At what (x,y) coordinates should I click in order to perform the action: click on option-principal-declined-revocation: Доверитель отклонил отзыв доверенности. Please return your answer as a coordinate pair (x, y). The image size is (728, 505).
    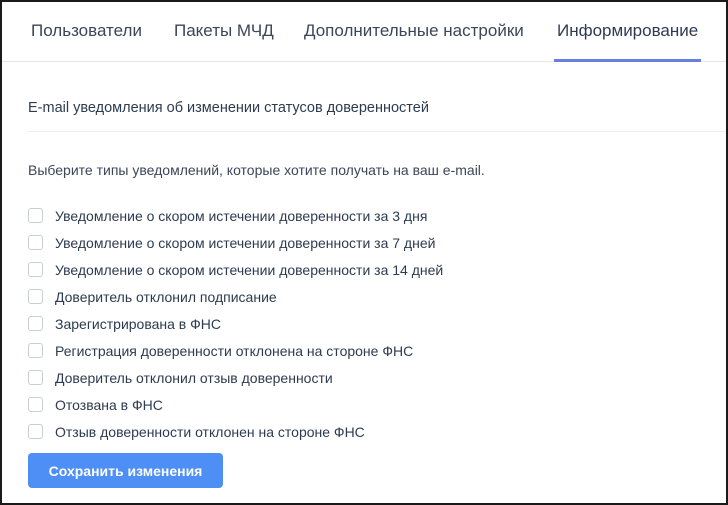
    Looking at the image, I should click on (235, 377).